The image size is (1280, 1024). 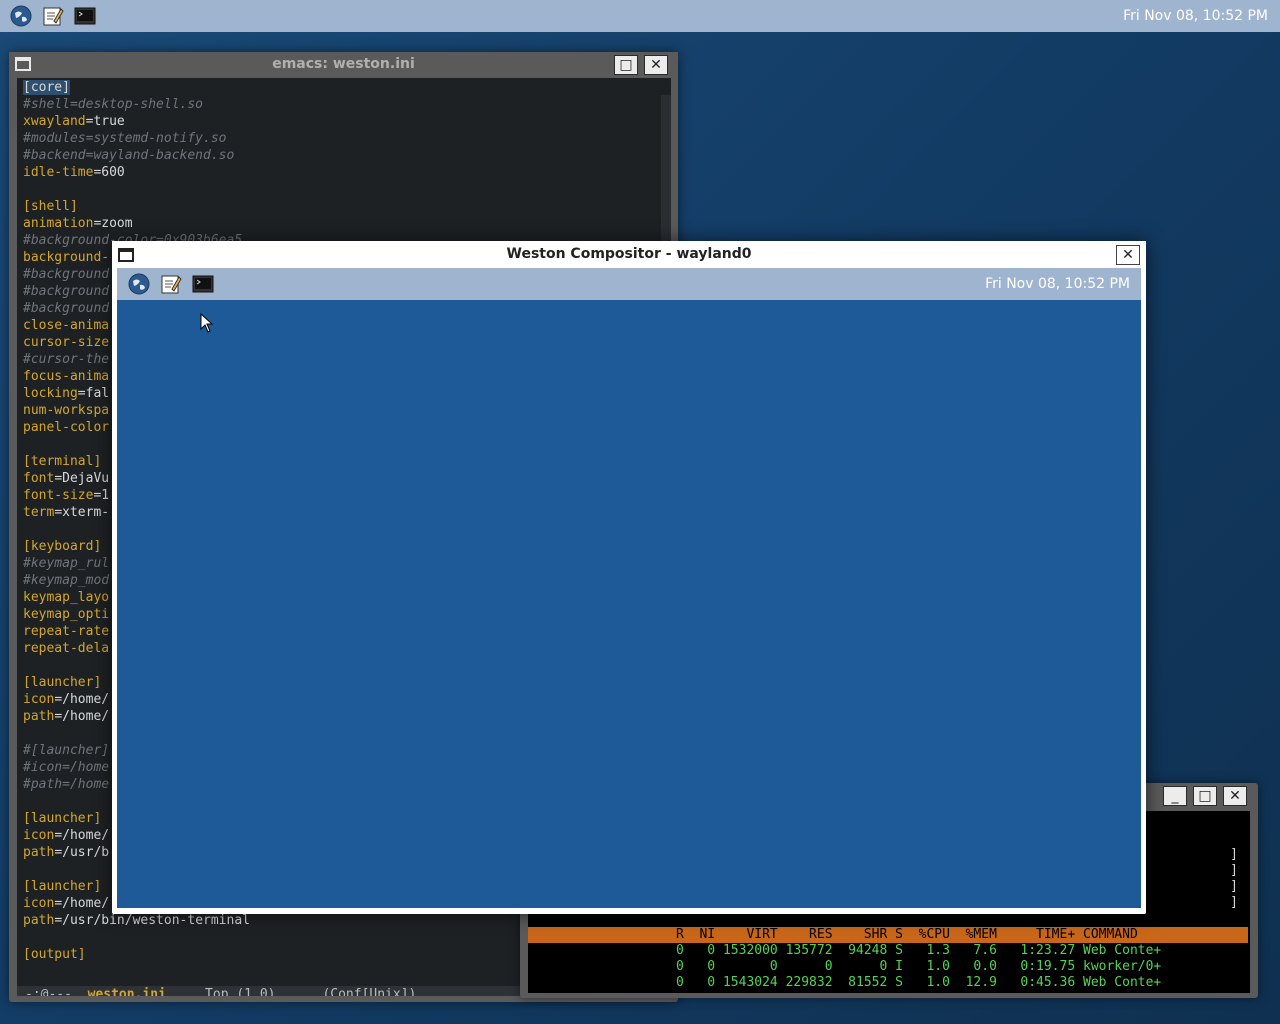 What do you see at coordinates (46, 87) in the screenshot?
I see `config-section: [core]` at bounding box center [46, 87].